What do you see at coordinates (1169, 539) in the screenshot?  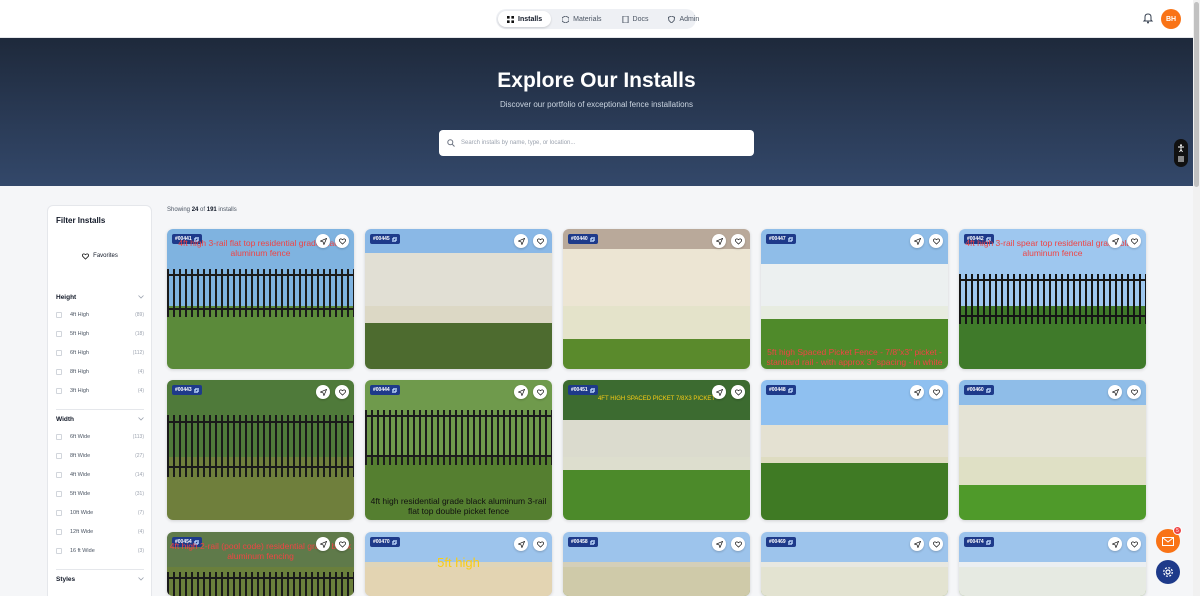 I see `messages-button: 5` at bounding box center [1169, 539].